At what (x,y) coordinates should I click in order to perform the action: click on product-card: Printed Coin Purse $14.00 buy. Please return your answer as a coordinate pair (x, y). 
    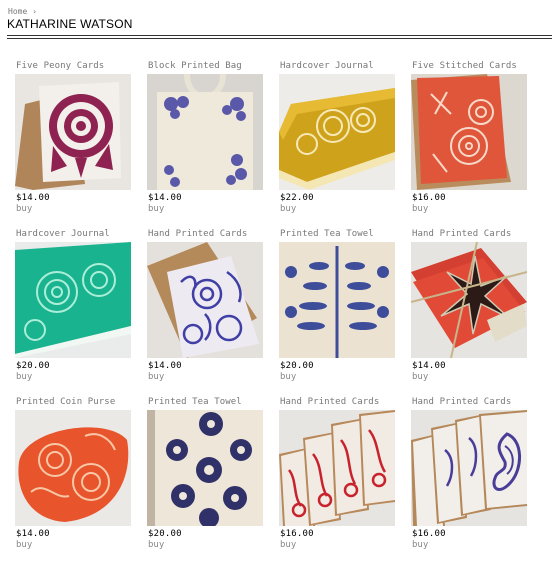
    Looking at the image, I should click on (73, 474).